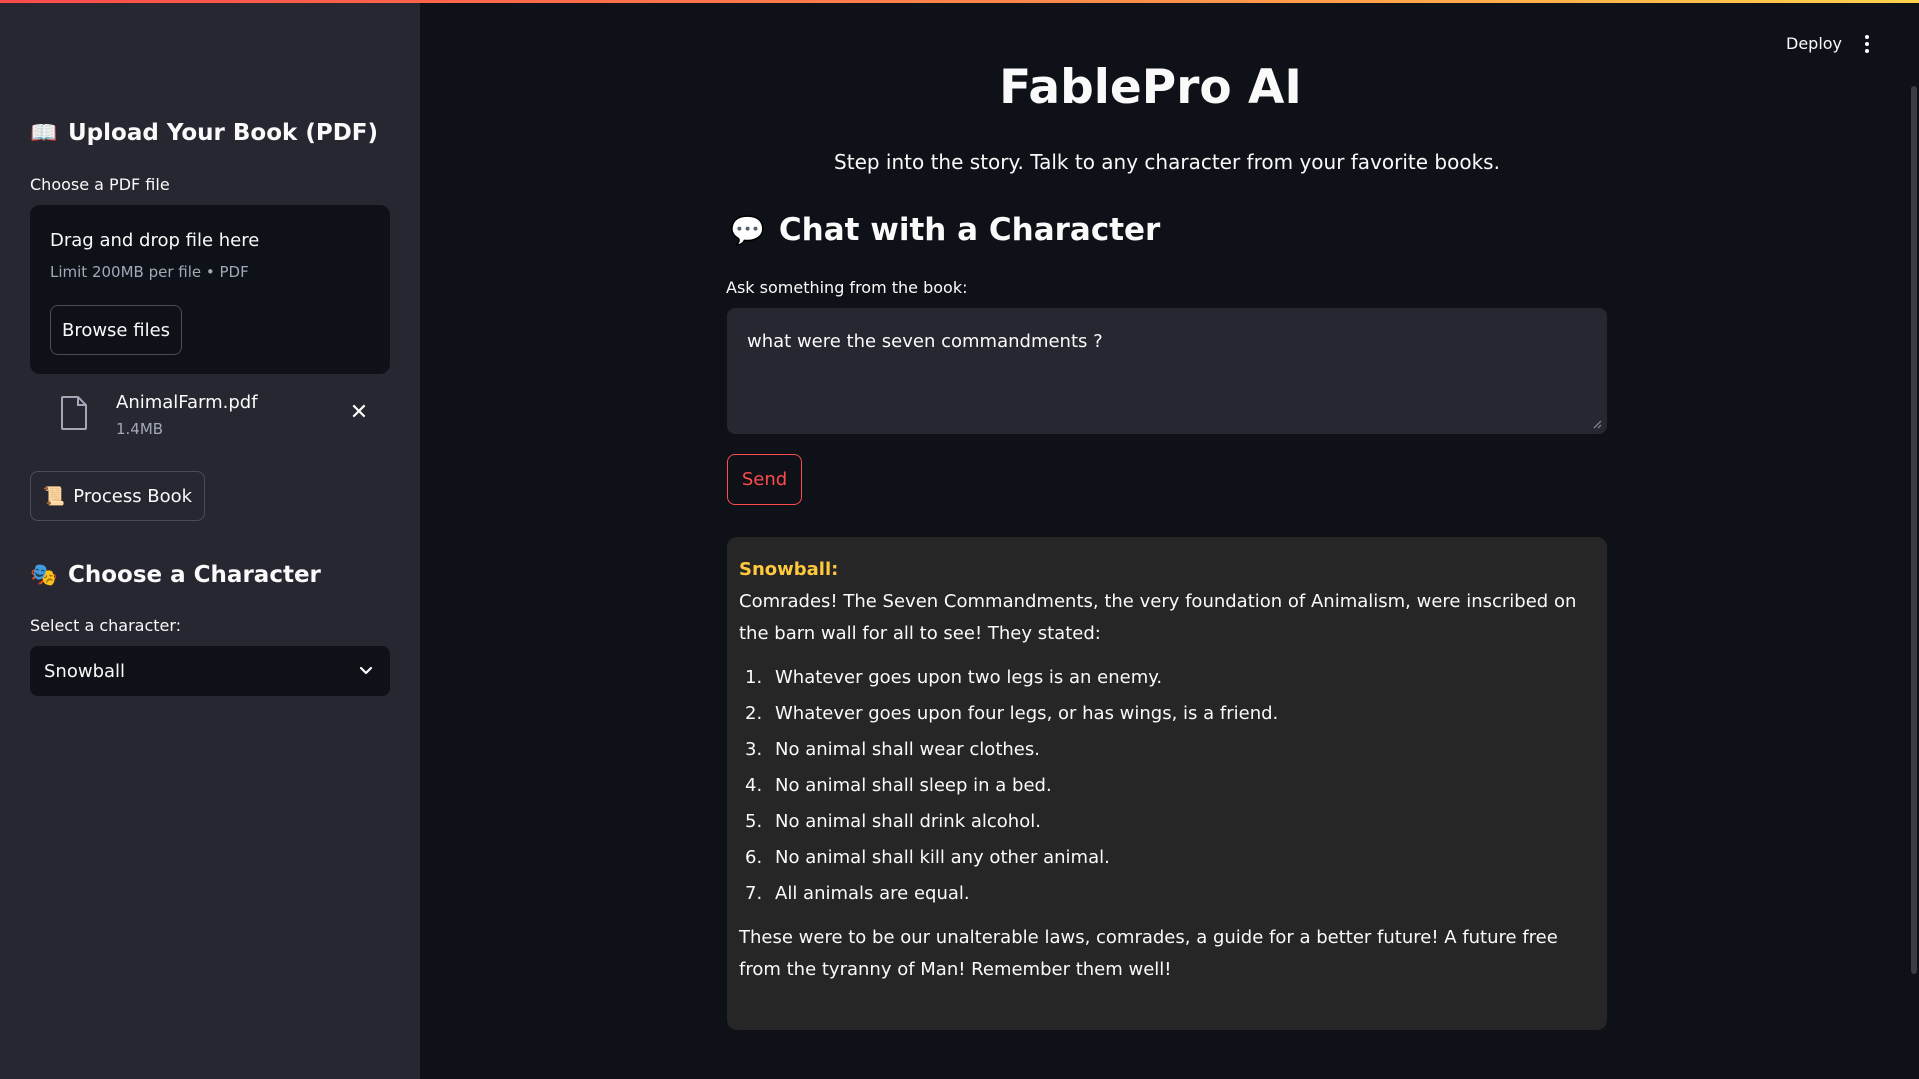  What do you see at coordinates (893, 821) in the screenshot?
I see `list-item: 5. No animal shall drink alcohol.` at bounding box center [893, 821].